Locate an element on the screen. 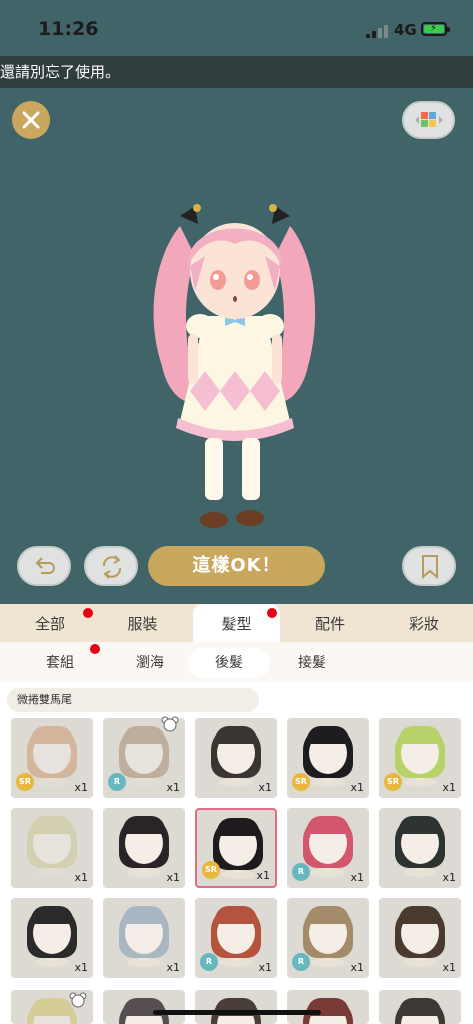 The width and height of the screenshot is (473, 1024). network-type: 4G is located at coordinates (405, 30).